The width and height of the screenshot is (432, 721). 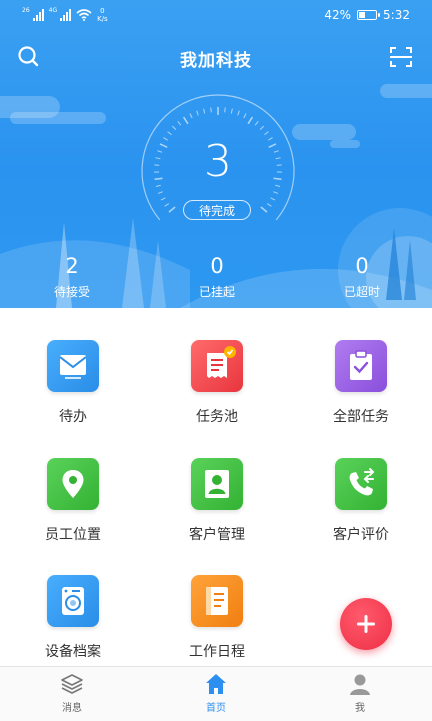 What do you see at coordinates (26, 10) in the screenshot?
I see `signal-tag: 26` at bounding box center [26, 10].